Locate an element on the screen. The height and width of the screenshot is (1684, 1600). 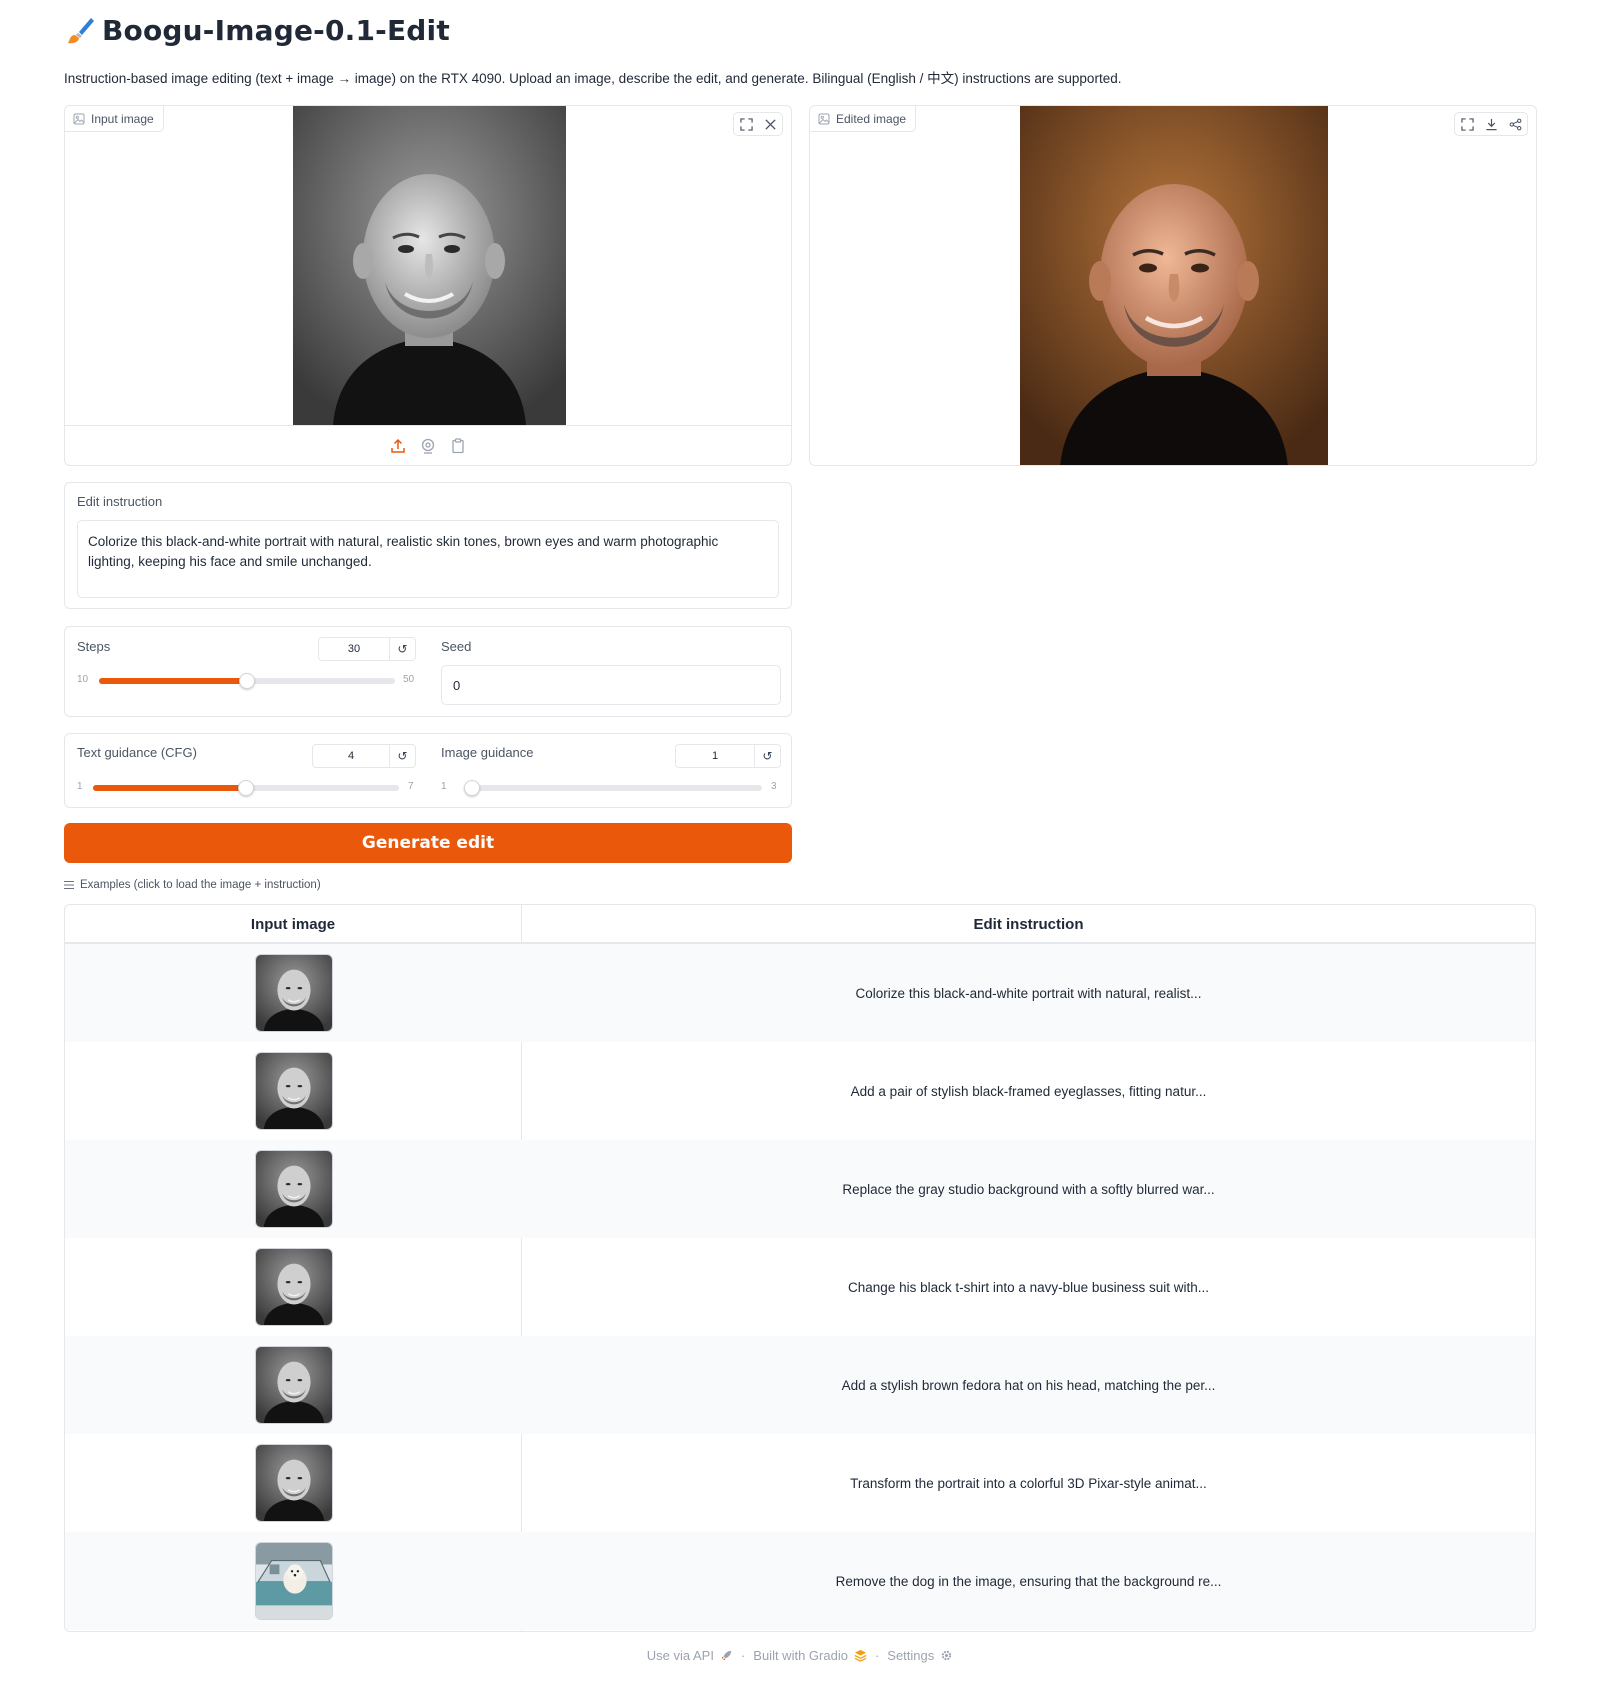
page-title: Boogu-Image-0.1-Edit is located at coordinates (276, 30).